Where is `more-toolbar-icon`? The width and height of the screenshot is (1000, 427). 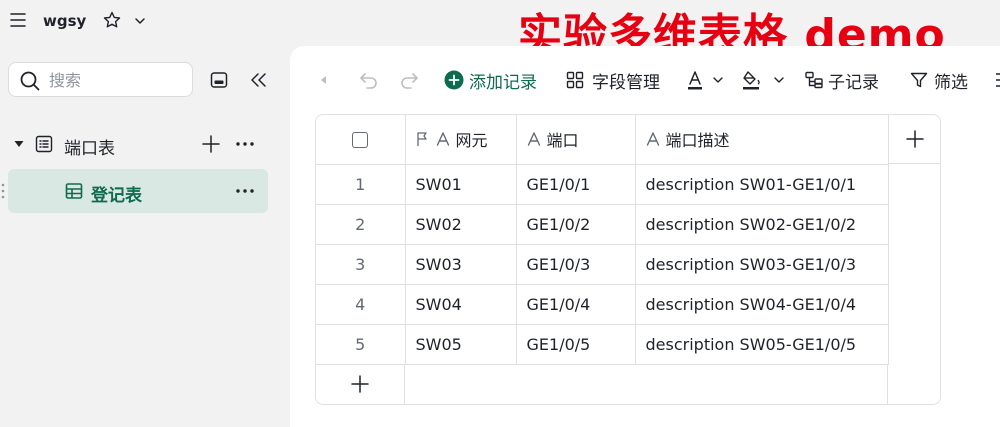 more-toolbar-icon is located at coordinates (998, 80).